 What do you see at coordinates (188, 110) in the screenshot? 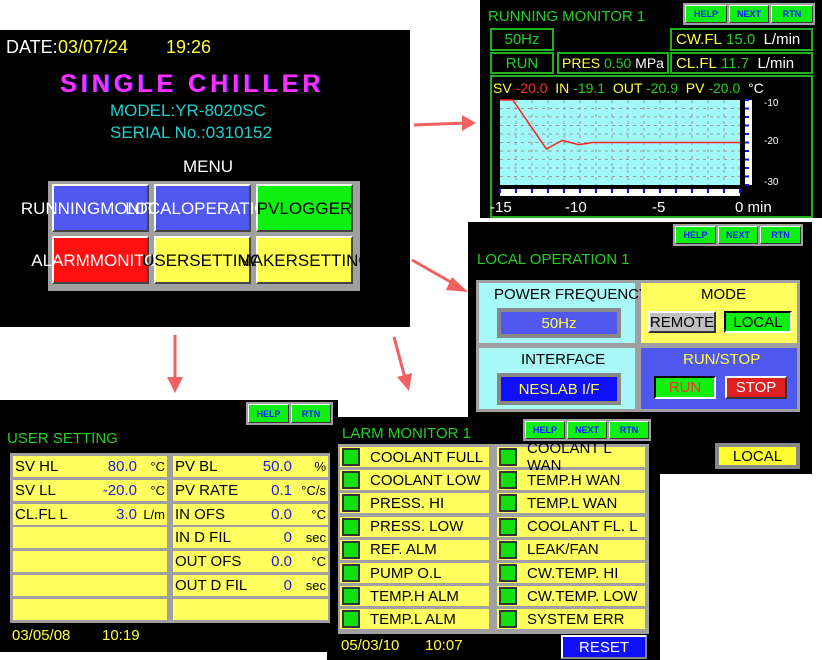
I see `model: MODEL:YR-8020SC` at bounding box center [188, 110].